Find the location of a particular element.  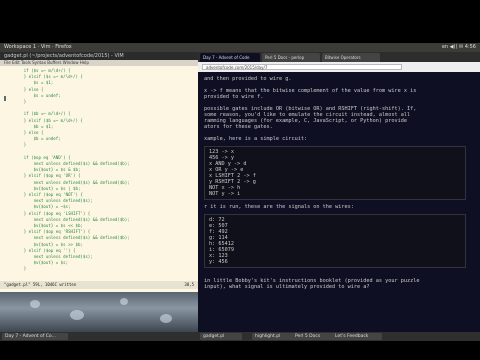

code-line: $b = $1; is located at coordinates (29, 126).